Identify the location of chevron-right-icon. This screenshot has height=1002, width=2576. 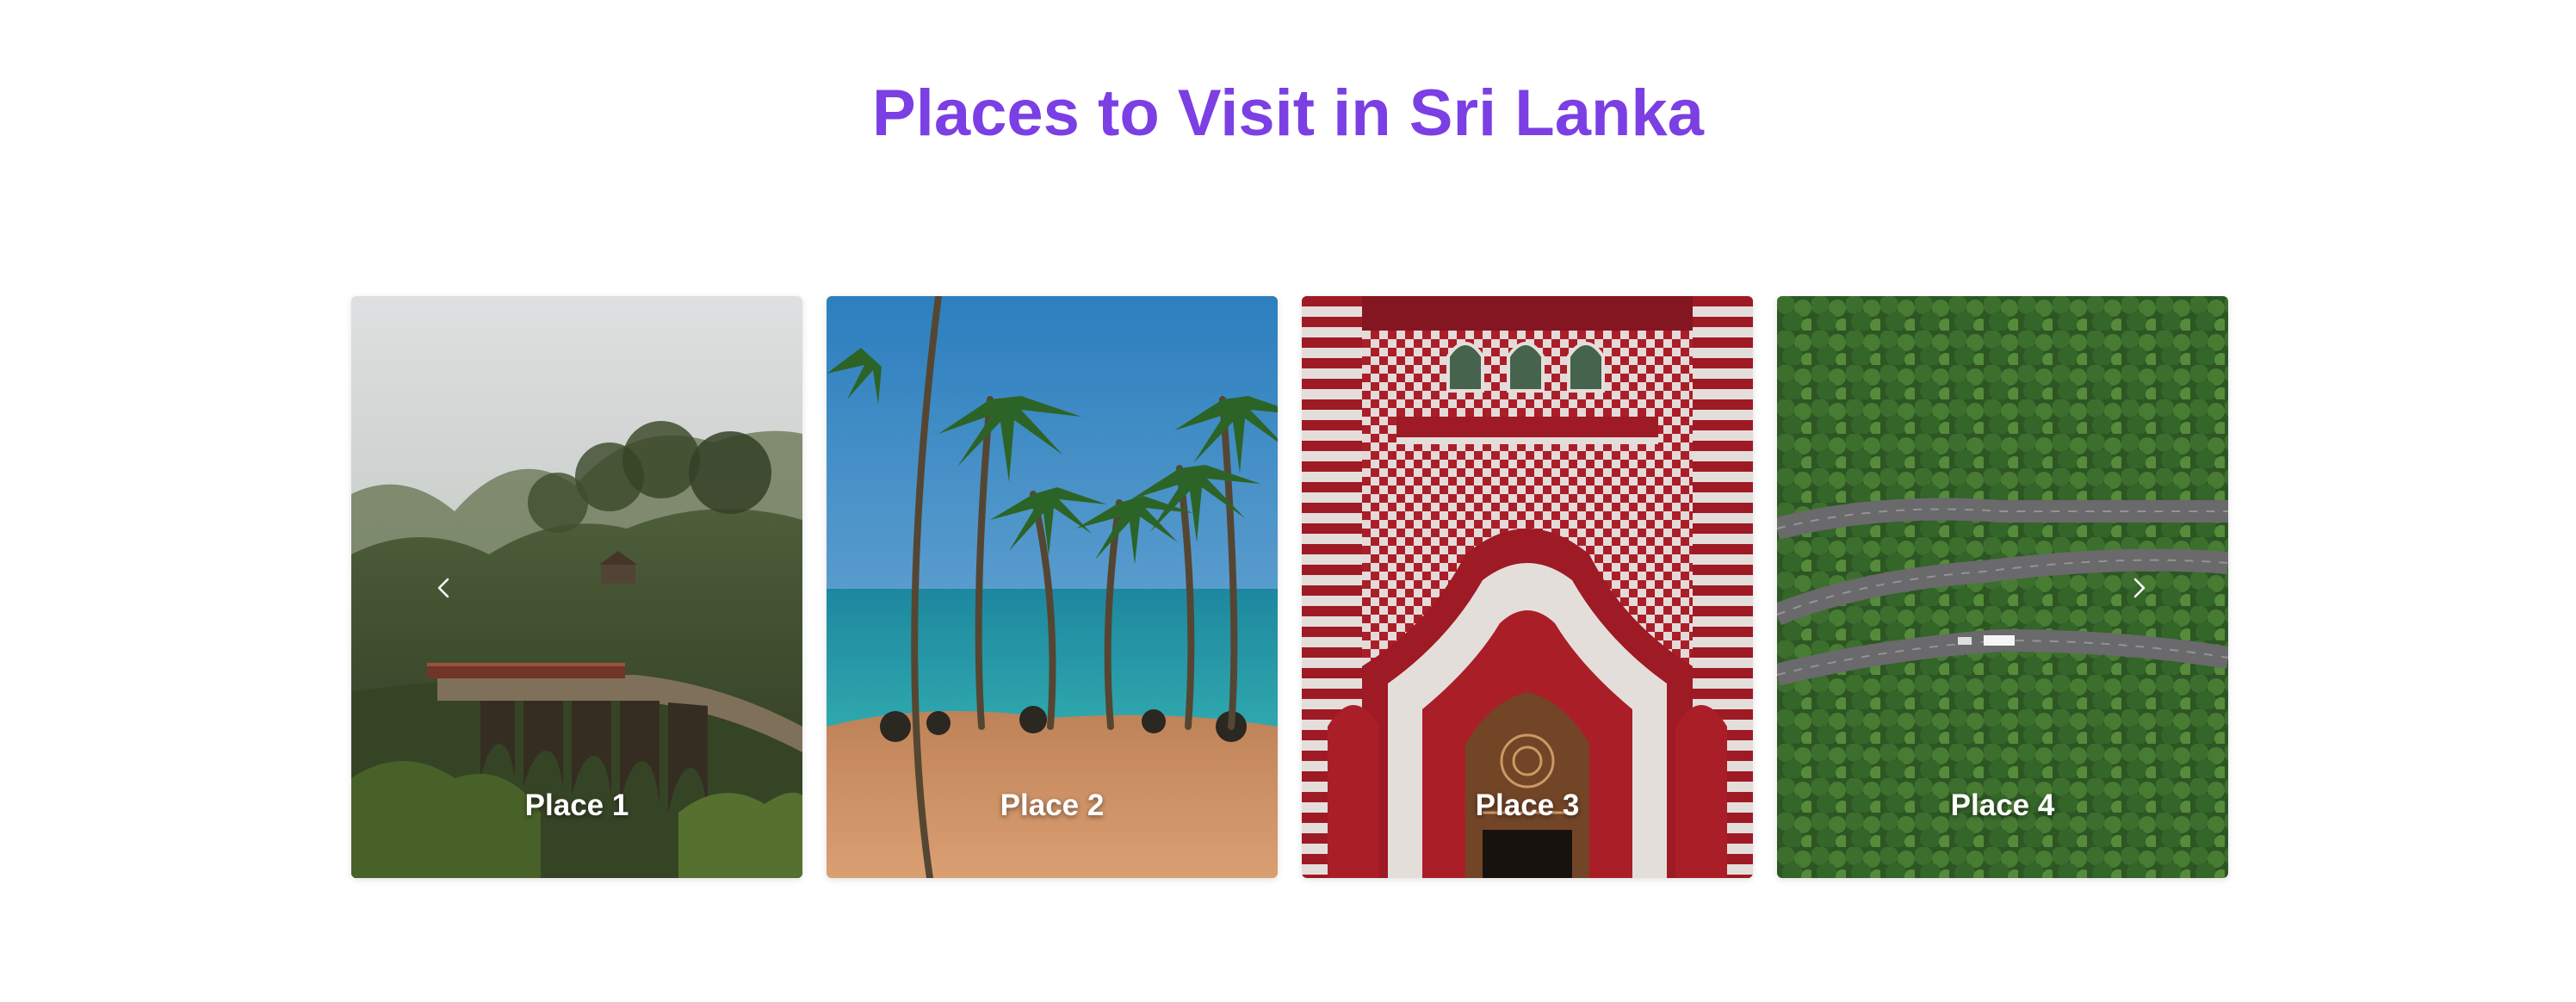
(2140, 588).